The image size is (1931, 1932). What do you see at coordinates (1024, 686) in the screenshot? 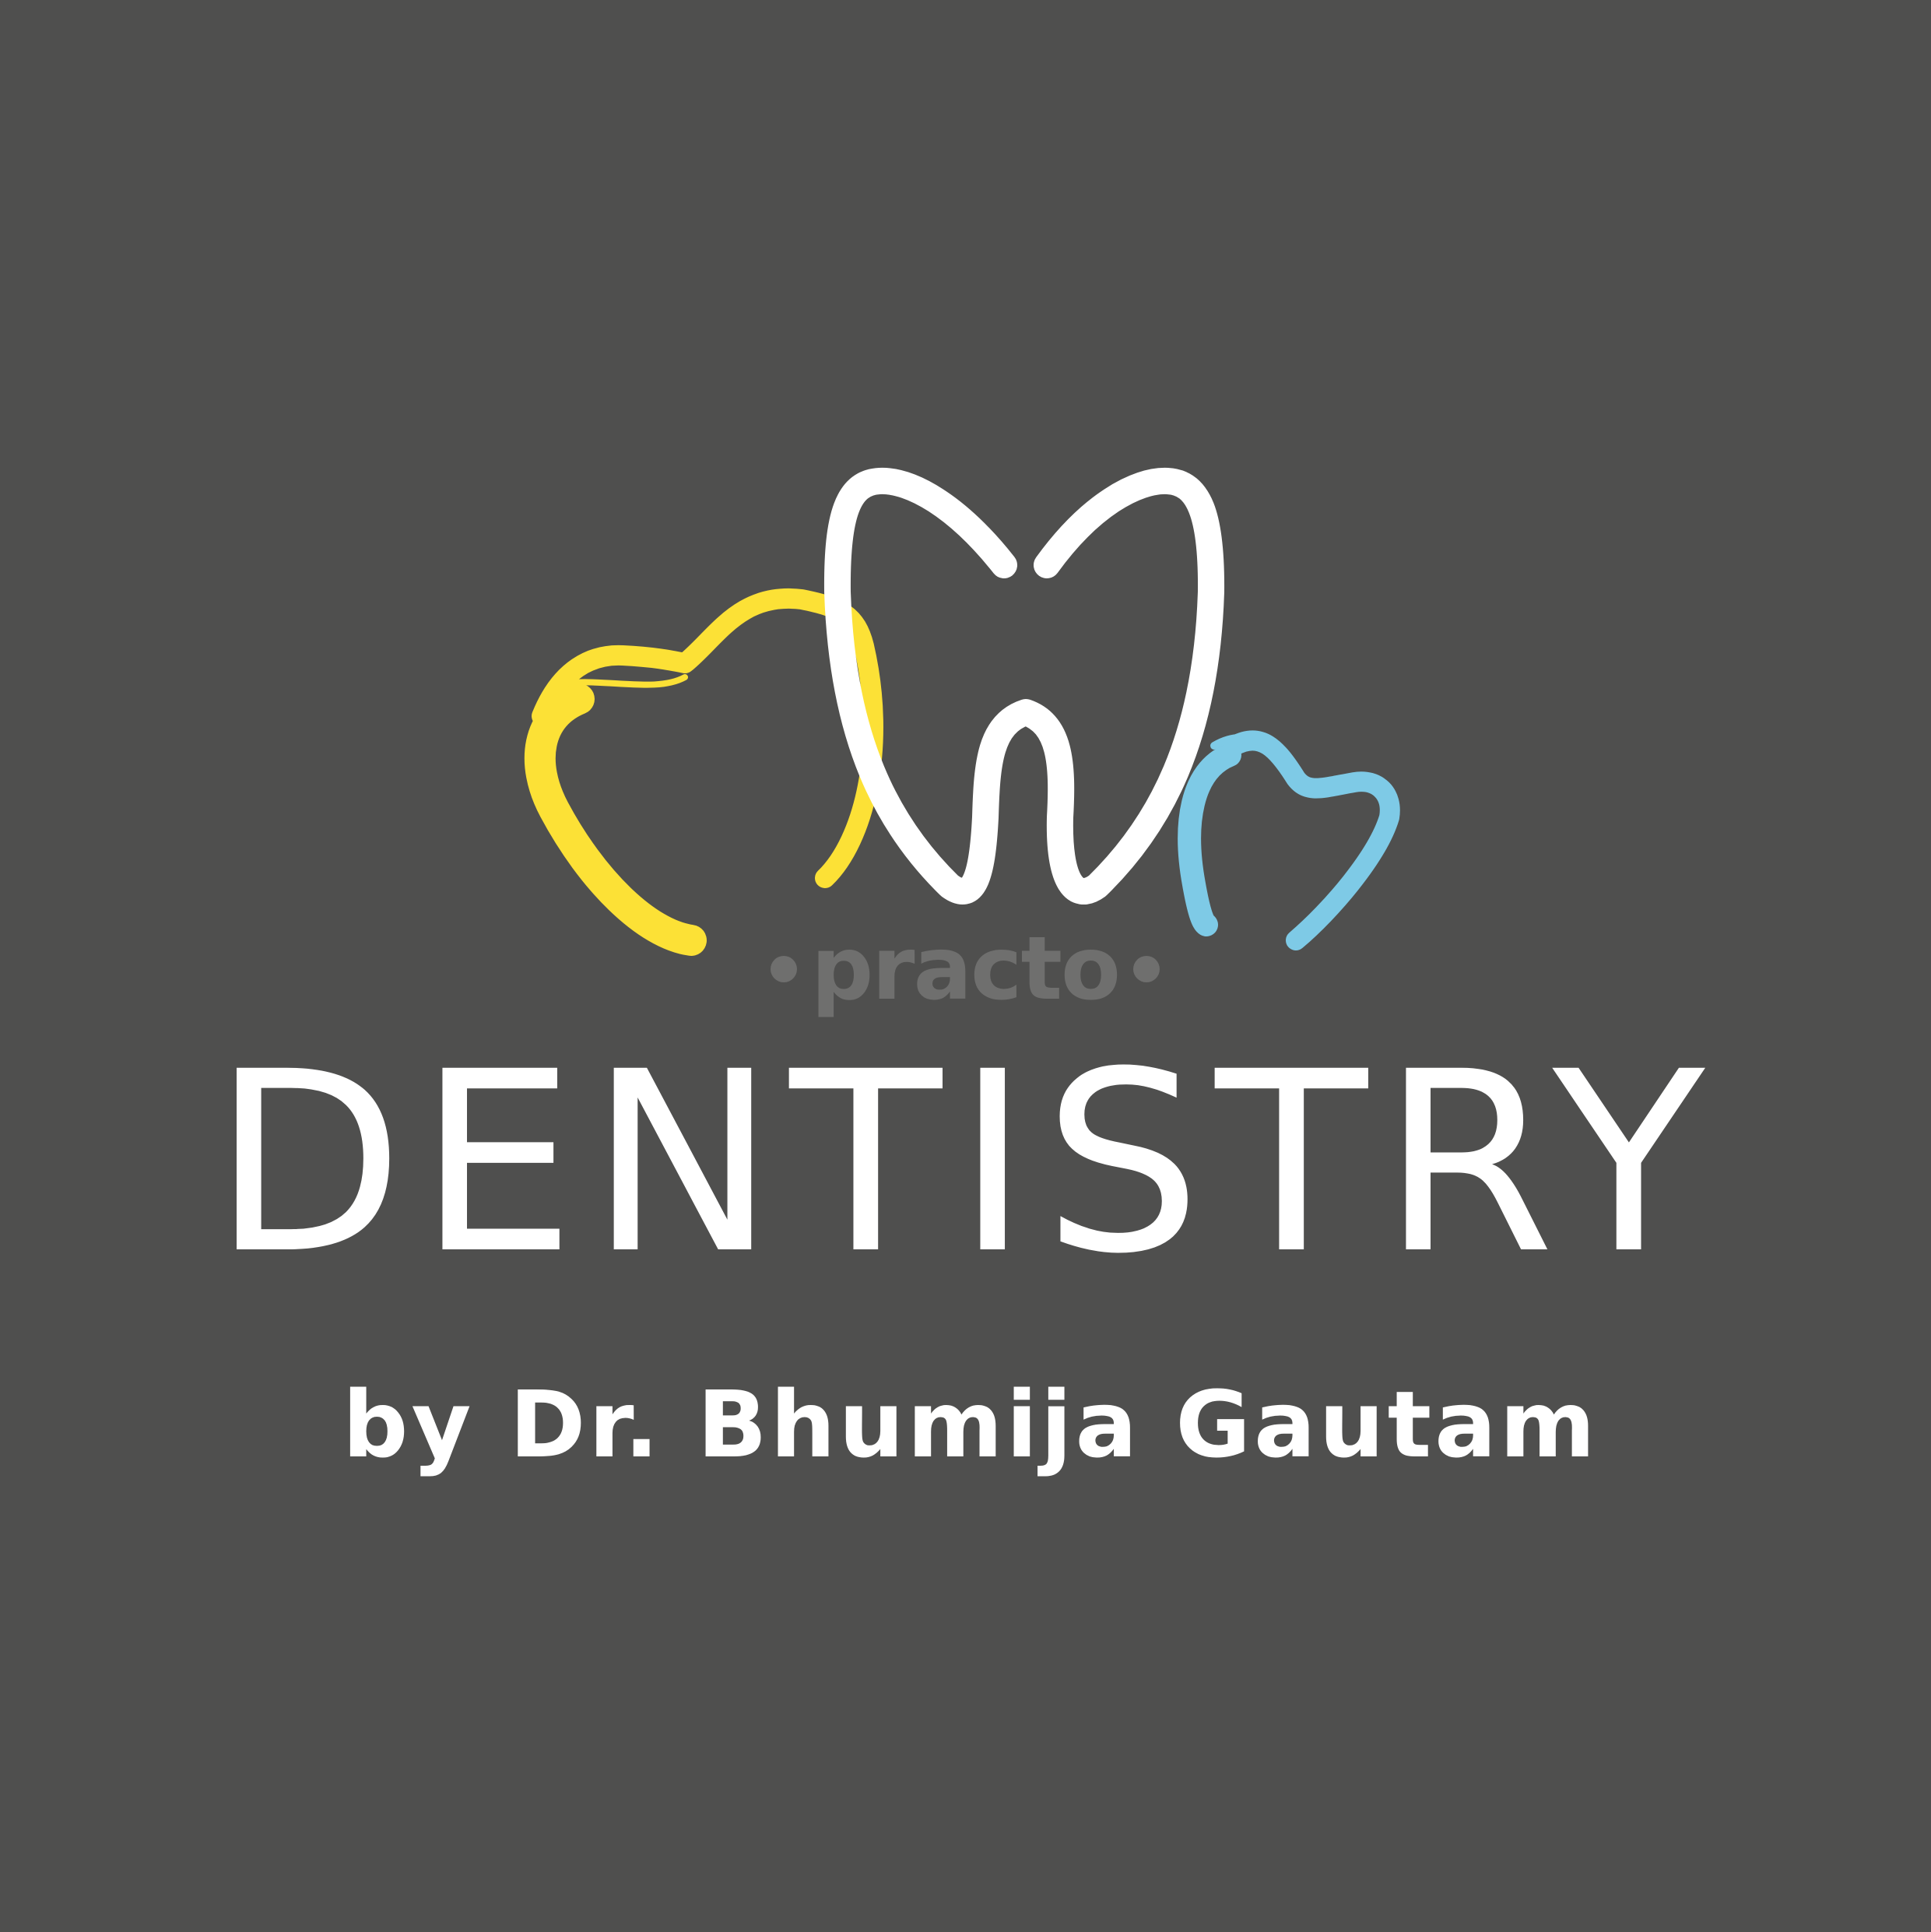
I see `white-tooth-outline-icon` at bounding box center [1024, 686].